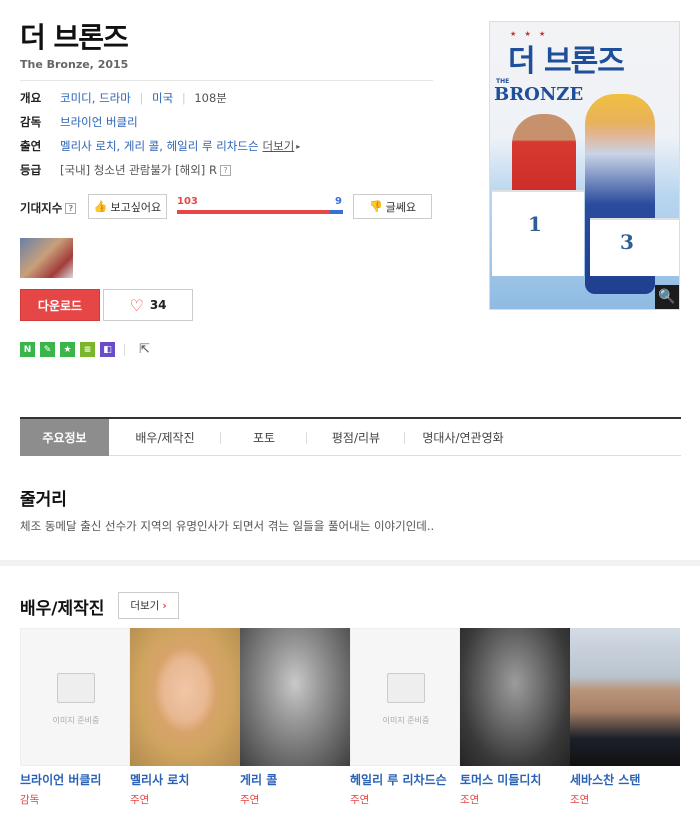  Describe the element at coordinates (31, 122) in the screenshot. I see `director-label: 감독` at that location.